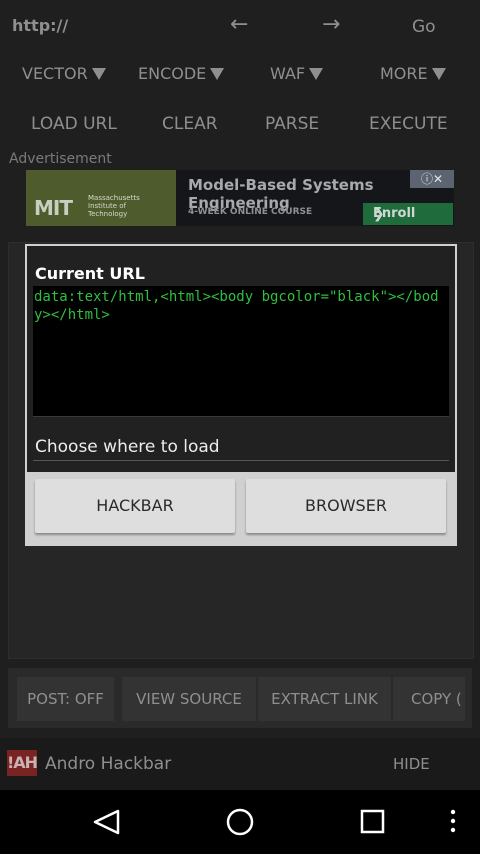  What do you see at coordinates (288, 73) in the screenshot?
I see `menu-label: WAF` at bounding box center [288, 73].